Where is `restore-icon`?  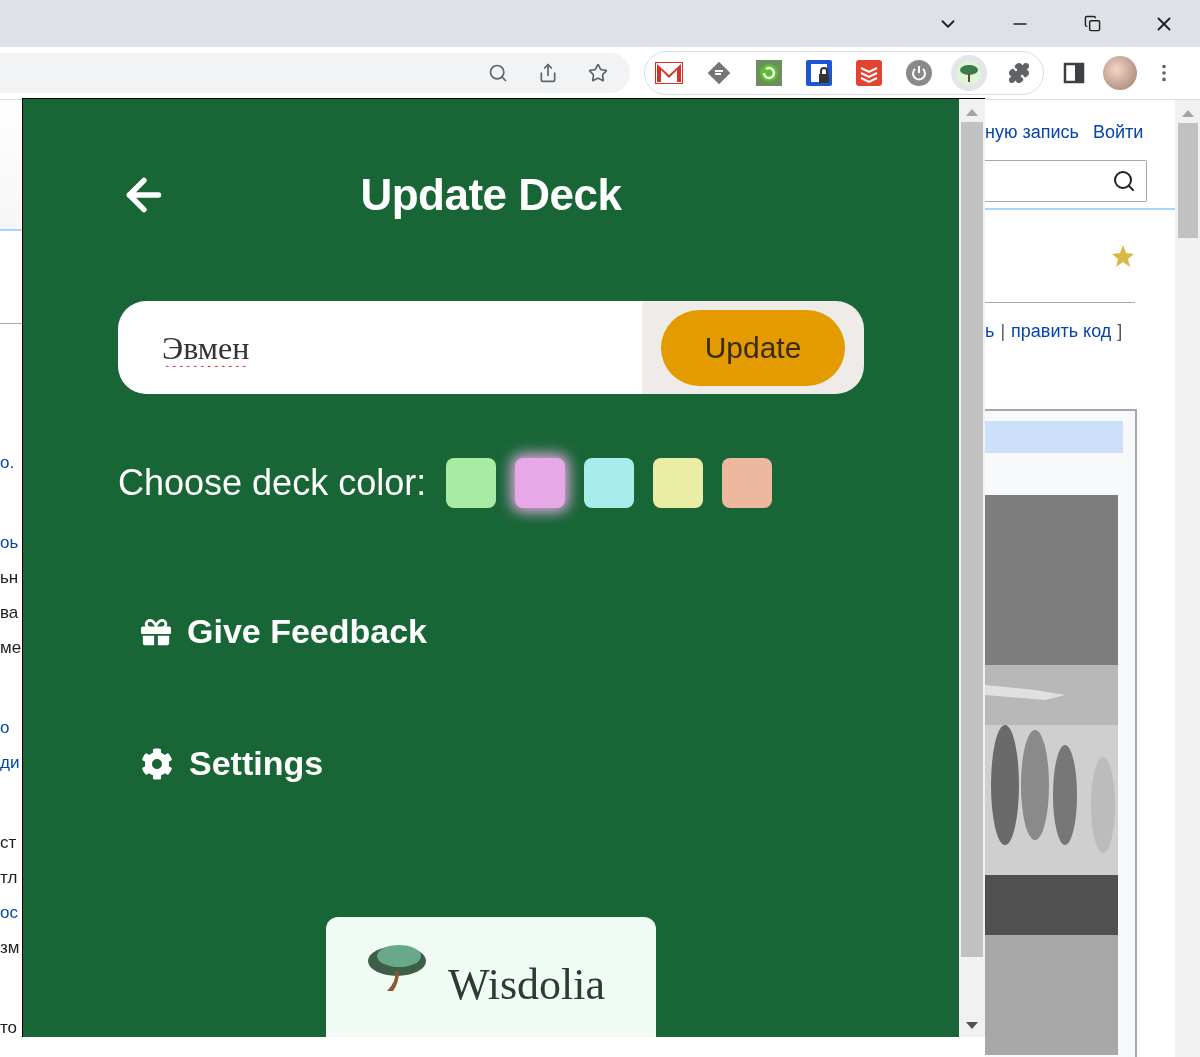
restore-icon is located at coordinates (1092, 23).